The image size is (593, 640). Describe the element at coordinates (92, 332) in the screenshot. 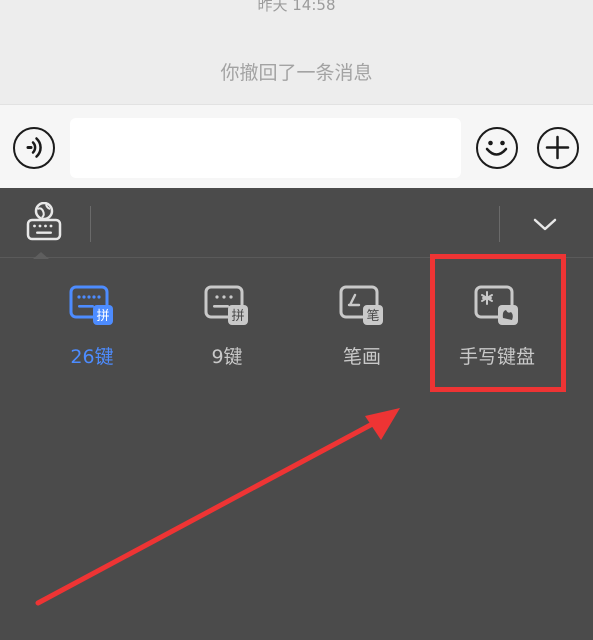

I see `keyboard-26-key-option: 拼 26键` at that location.